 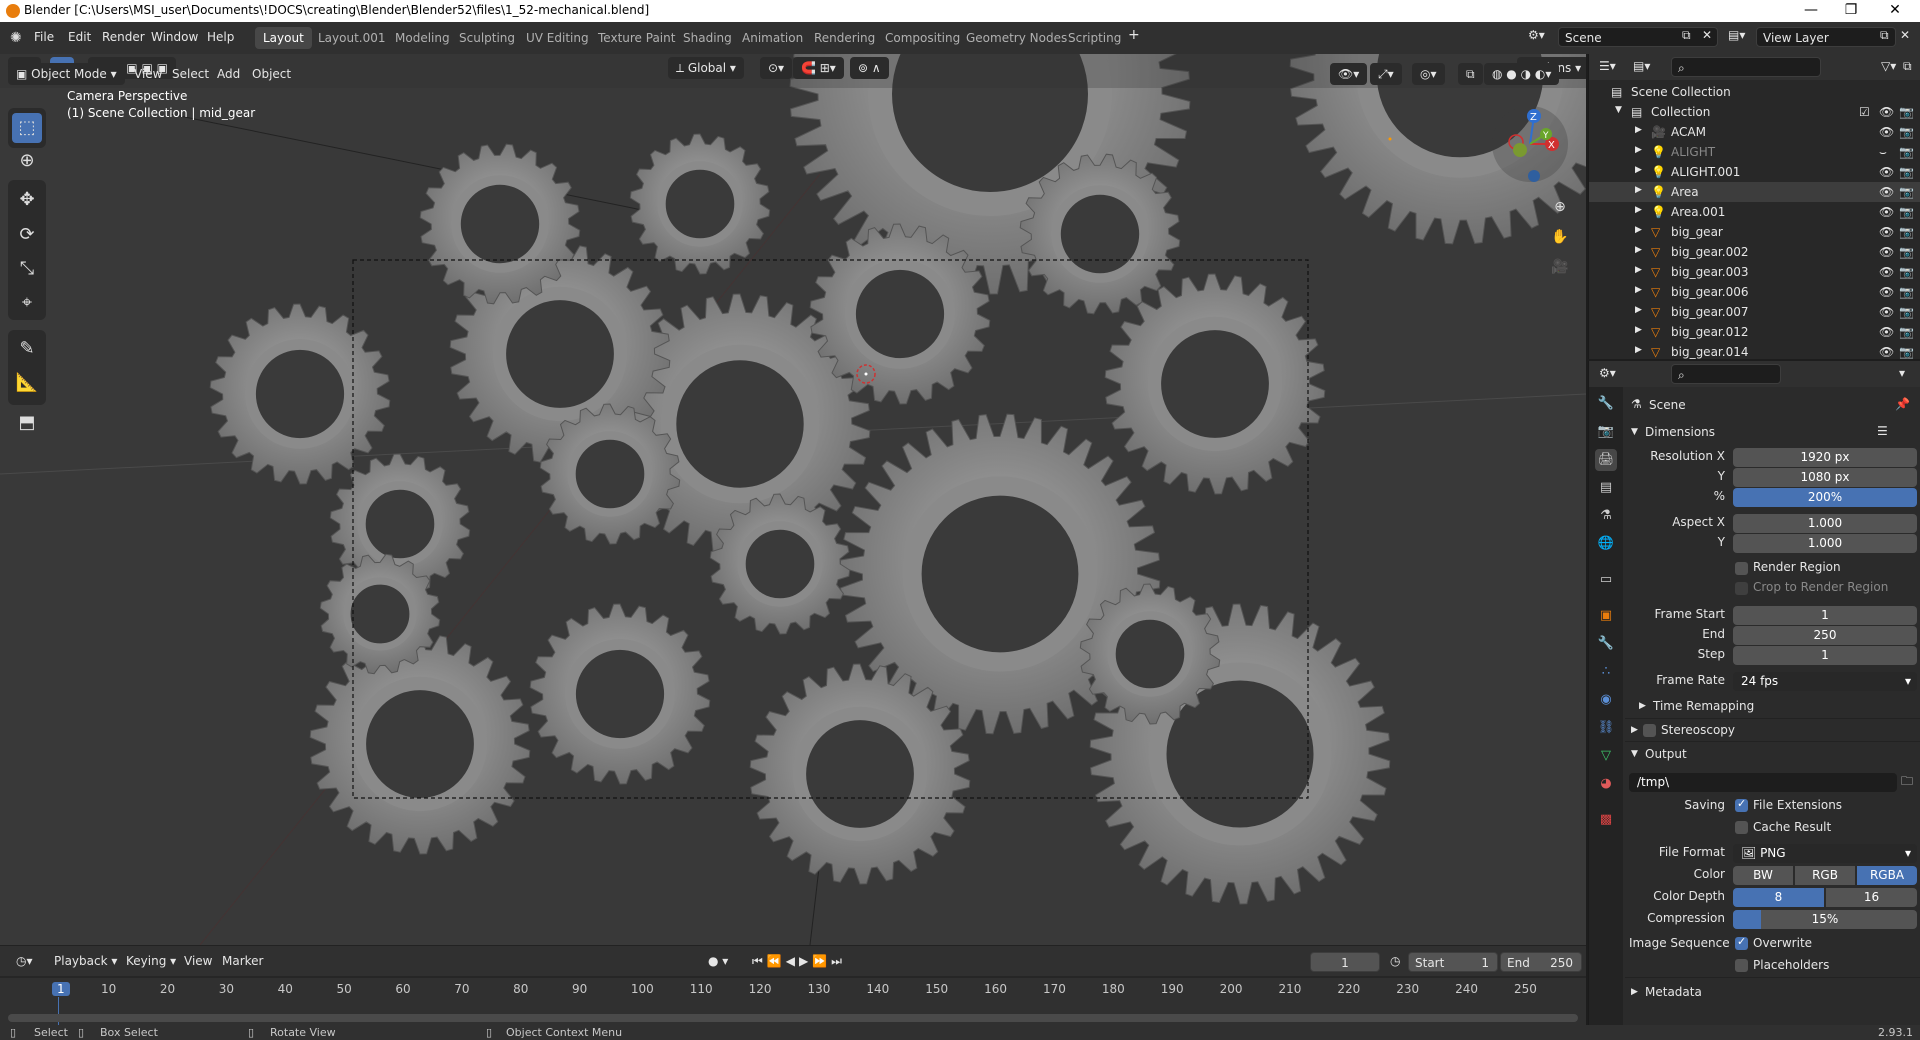 I want to click on properties-editor-type-icon: ⚙▾, so click(x=1607, y=373).